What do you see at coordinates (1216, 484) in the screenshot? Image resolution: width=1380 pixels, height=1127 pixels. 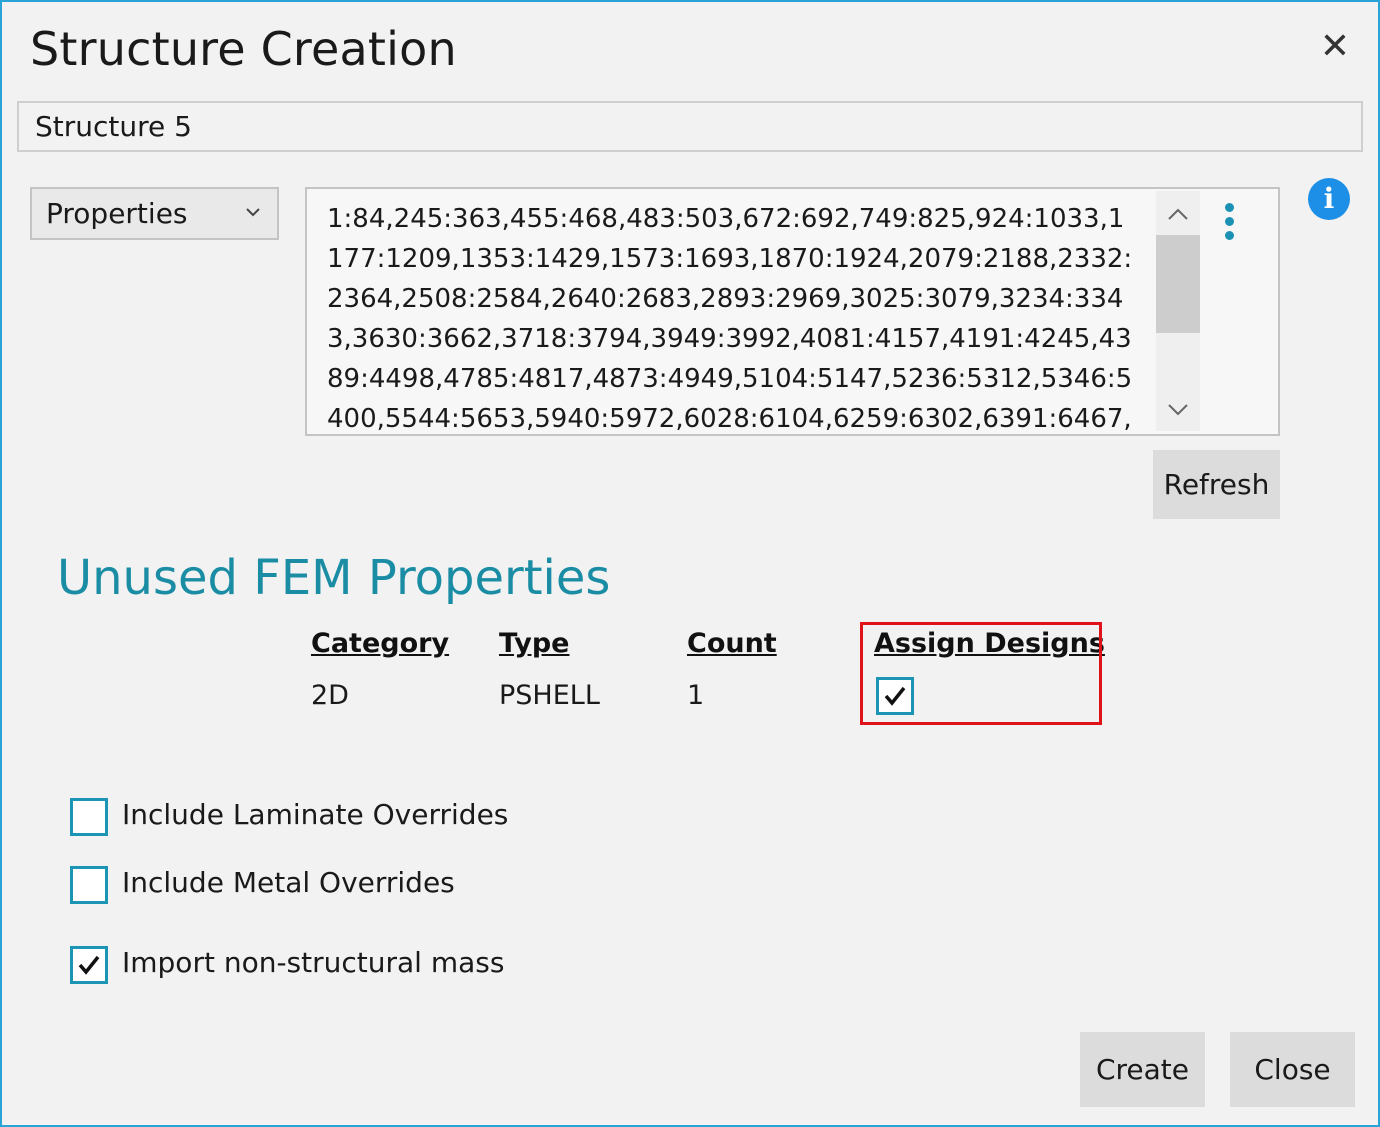 I see `refresh-button: Refresh` at bounding box center [1216, 484].